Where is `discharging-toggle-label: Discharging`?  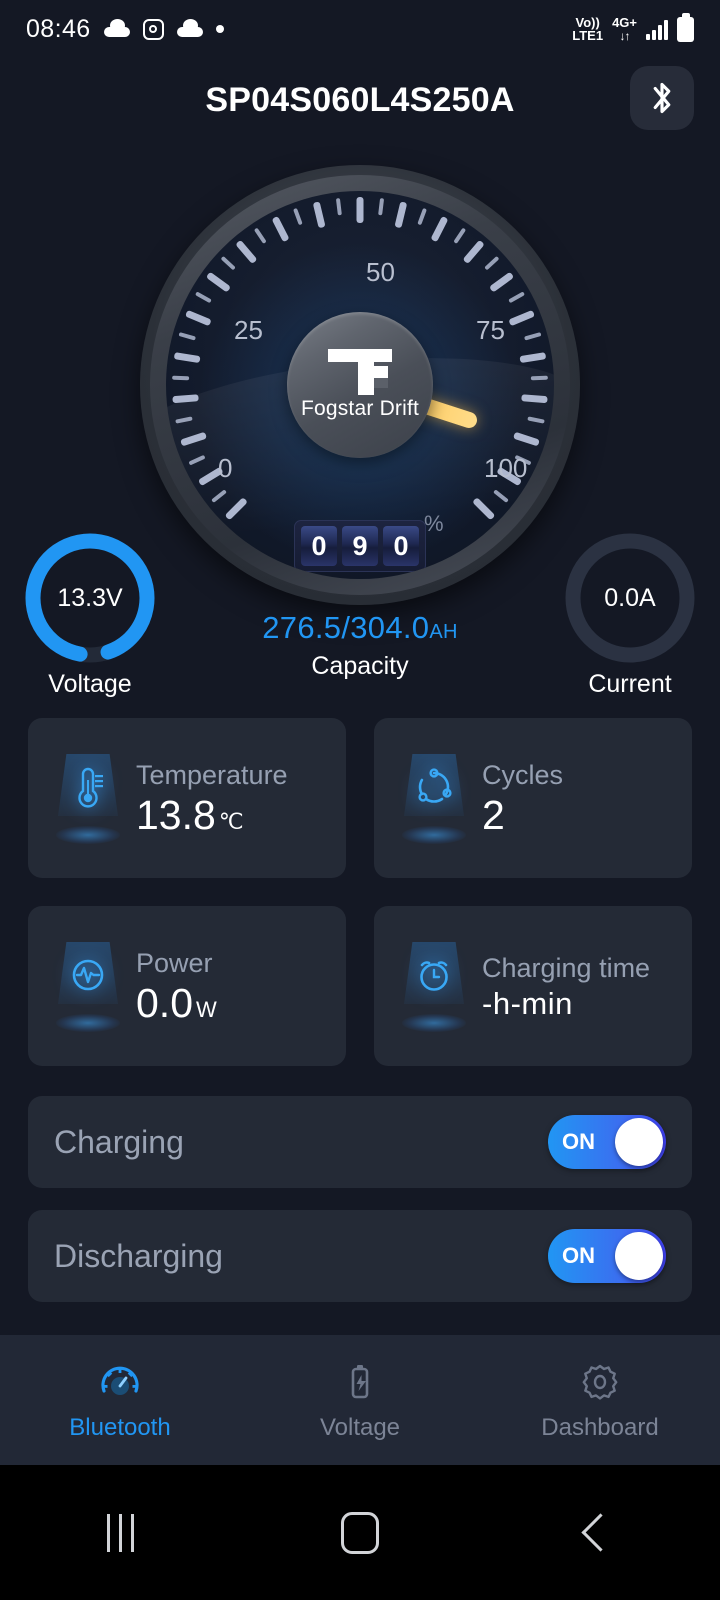
discharging-toggle-label: Discharging is located at coordinates (138, 1255).